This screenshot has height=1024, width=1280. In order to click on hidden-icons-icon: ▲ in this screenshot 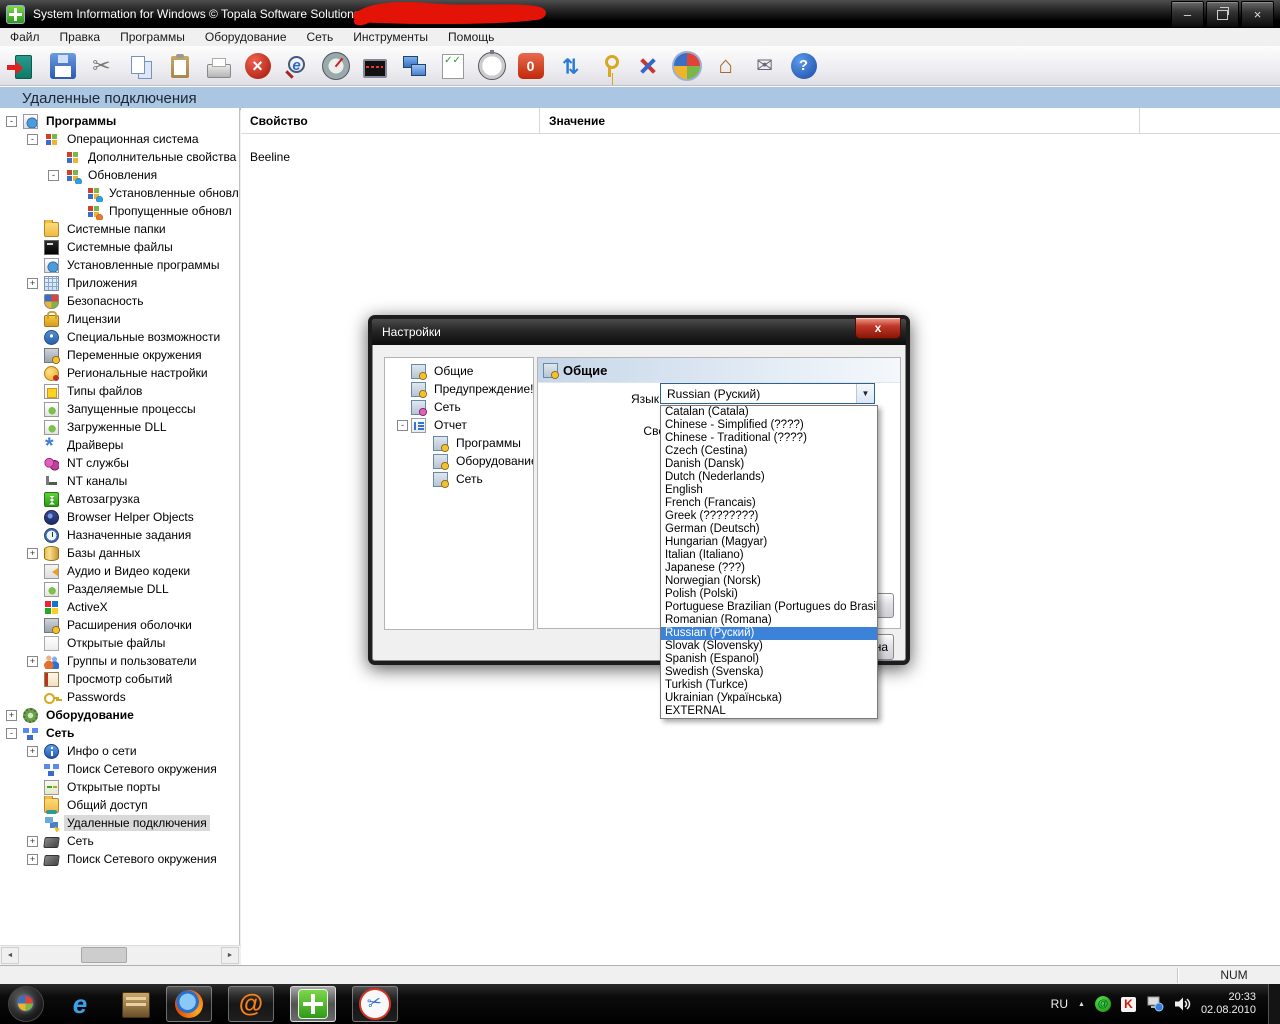, I will do `click(1081, 1004)`.